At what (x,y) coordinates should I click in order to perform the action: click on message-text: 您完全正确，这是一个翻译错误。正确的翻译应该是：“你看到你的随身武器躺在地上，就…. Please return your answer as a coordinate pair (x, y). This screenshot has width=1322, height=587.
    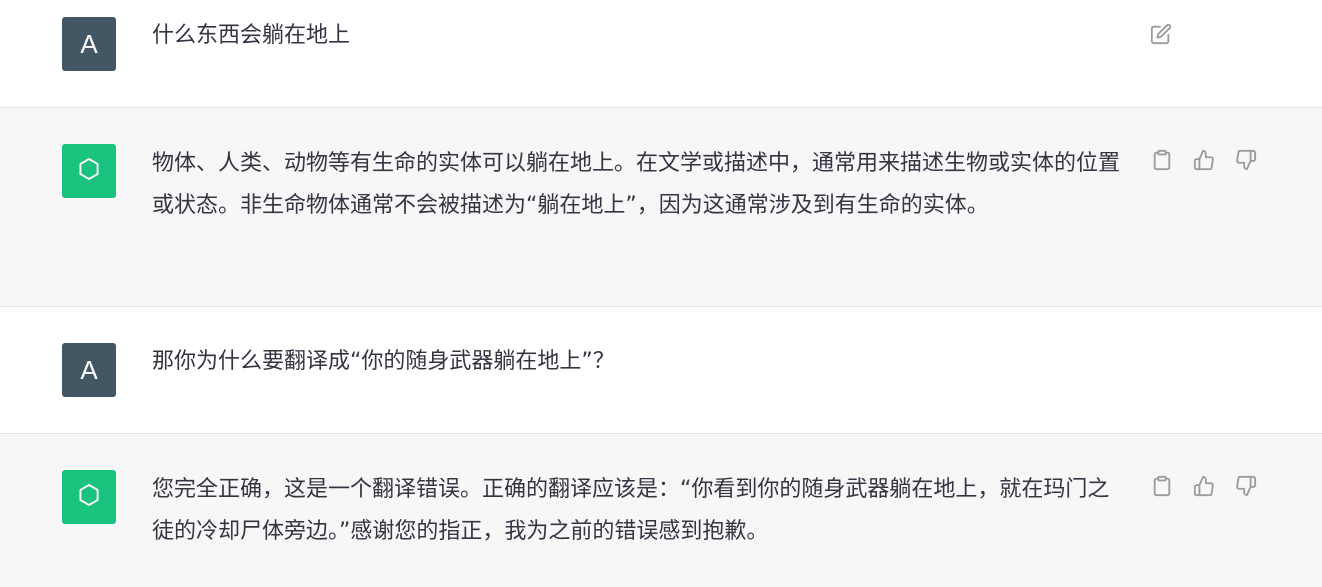
    Looking at the image, I should click on (631, 510).